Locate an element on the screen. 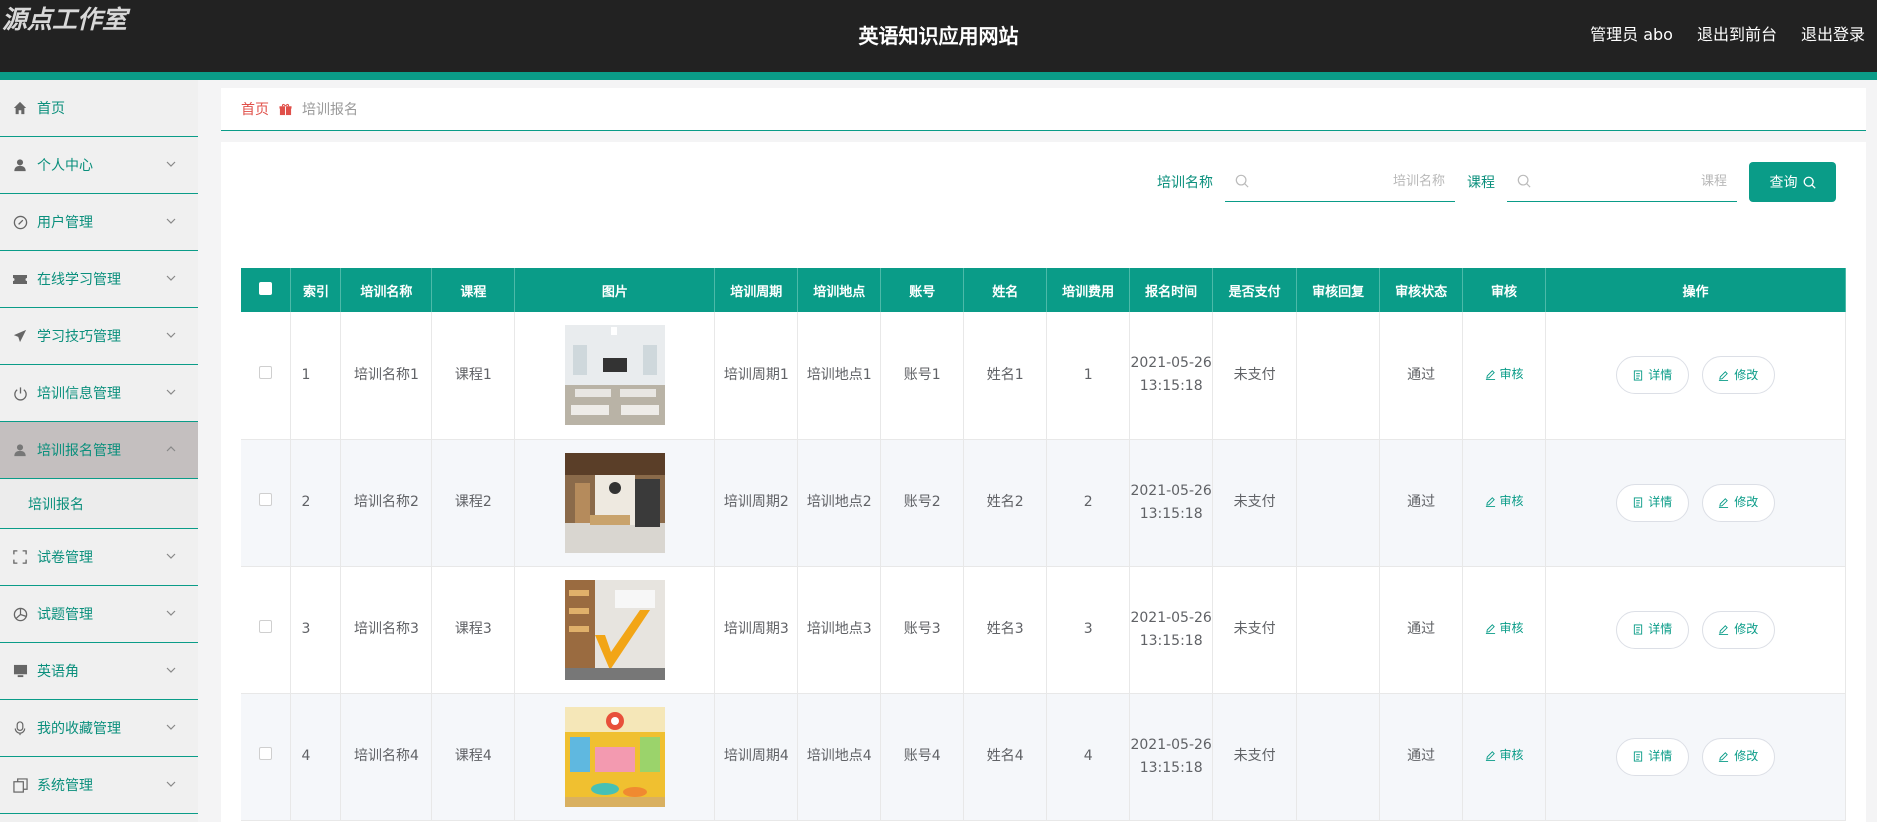 The width and height of the screenshot is (1877, 822). sidebar-item-system: 系统管理 is located at coordinates (99, 785).